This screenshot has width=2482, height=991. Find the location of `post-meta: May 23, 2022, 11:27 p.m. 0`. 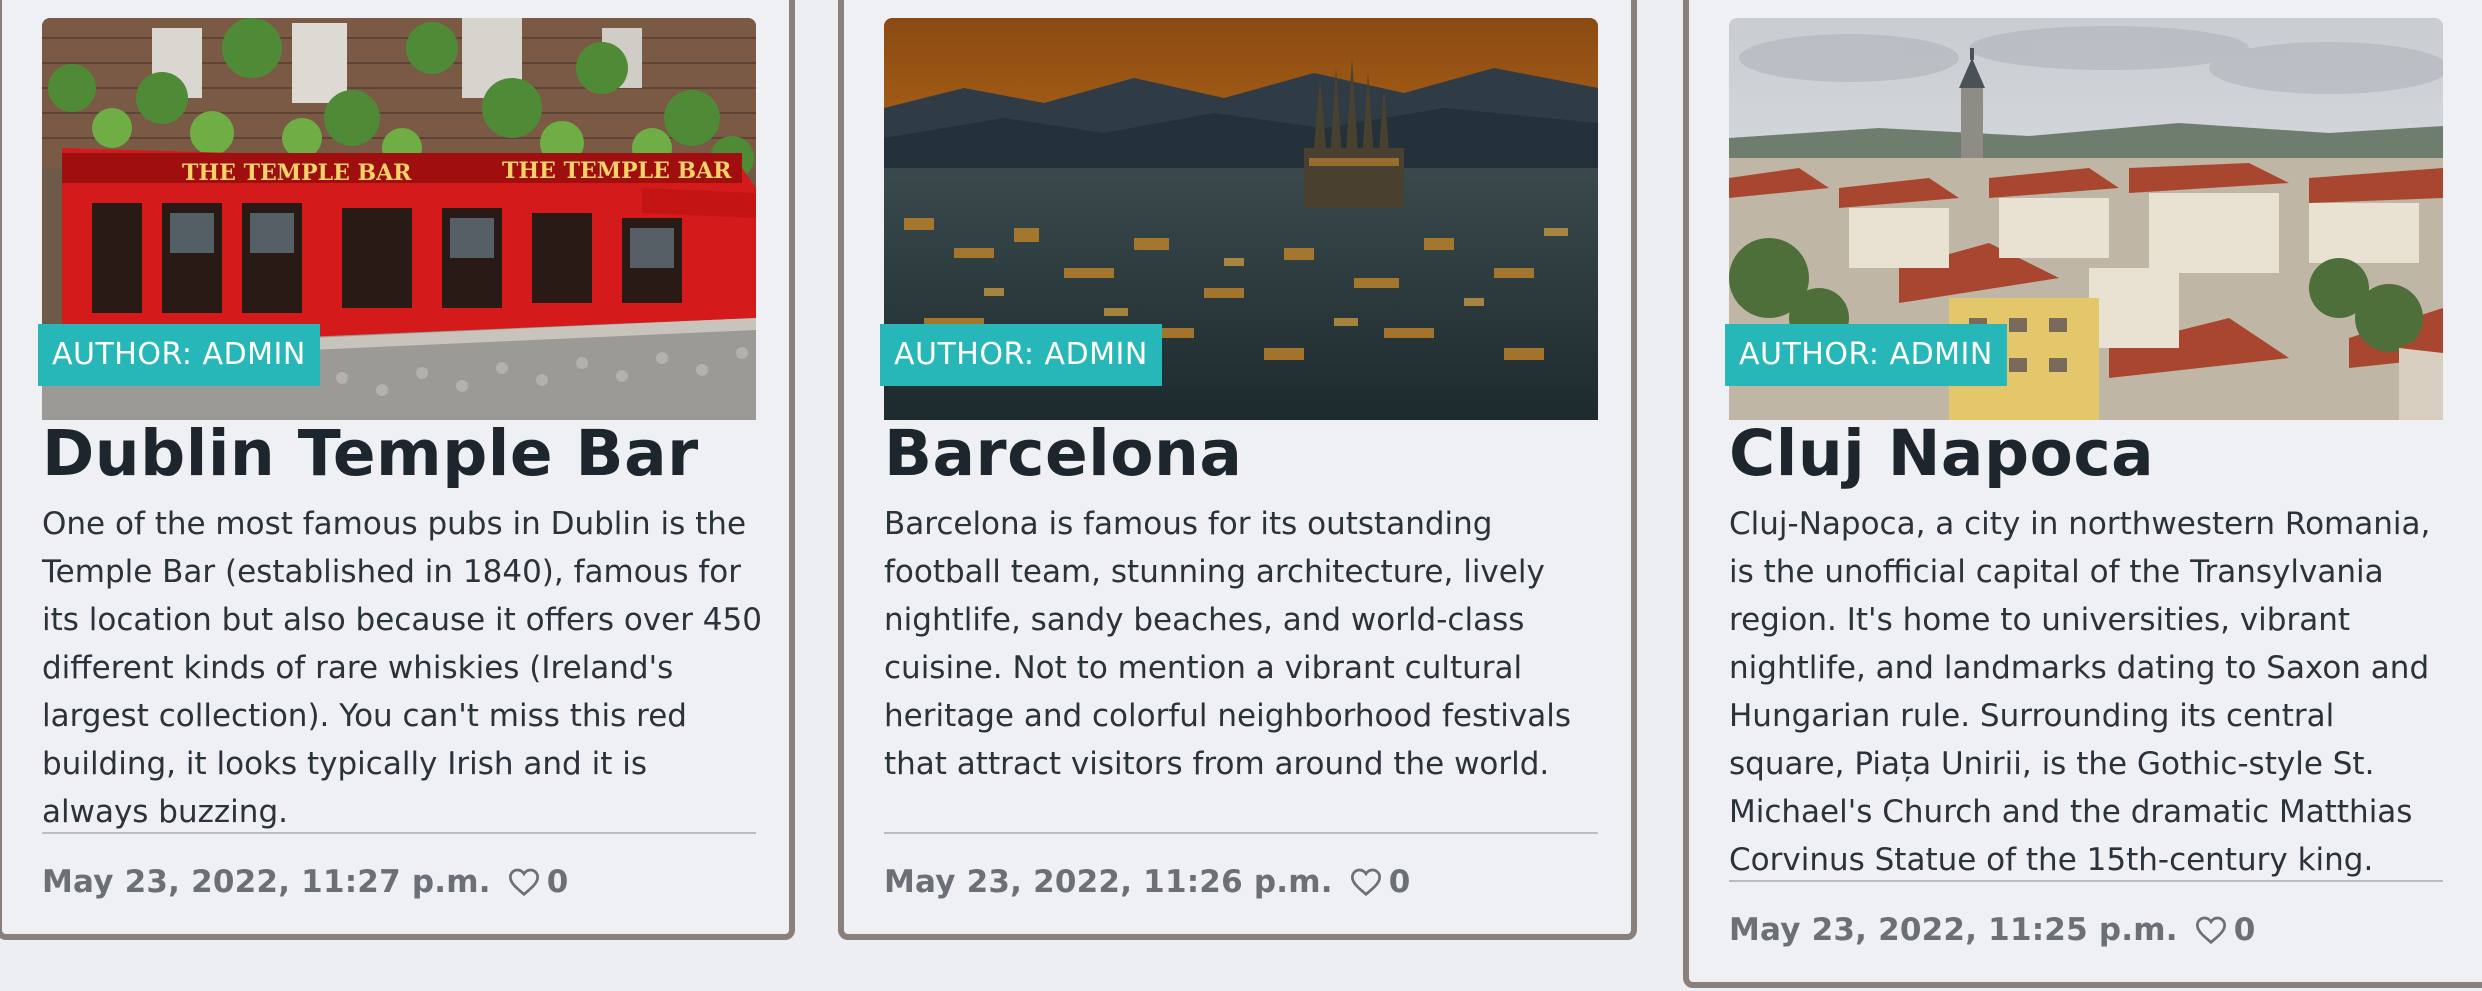

post-meta: May 23, 2022, 11:27 p.m. 0 is located at coordinates (305, 882).